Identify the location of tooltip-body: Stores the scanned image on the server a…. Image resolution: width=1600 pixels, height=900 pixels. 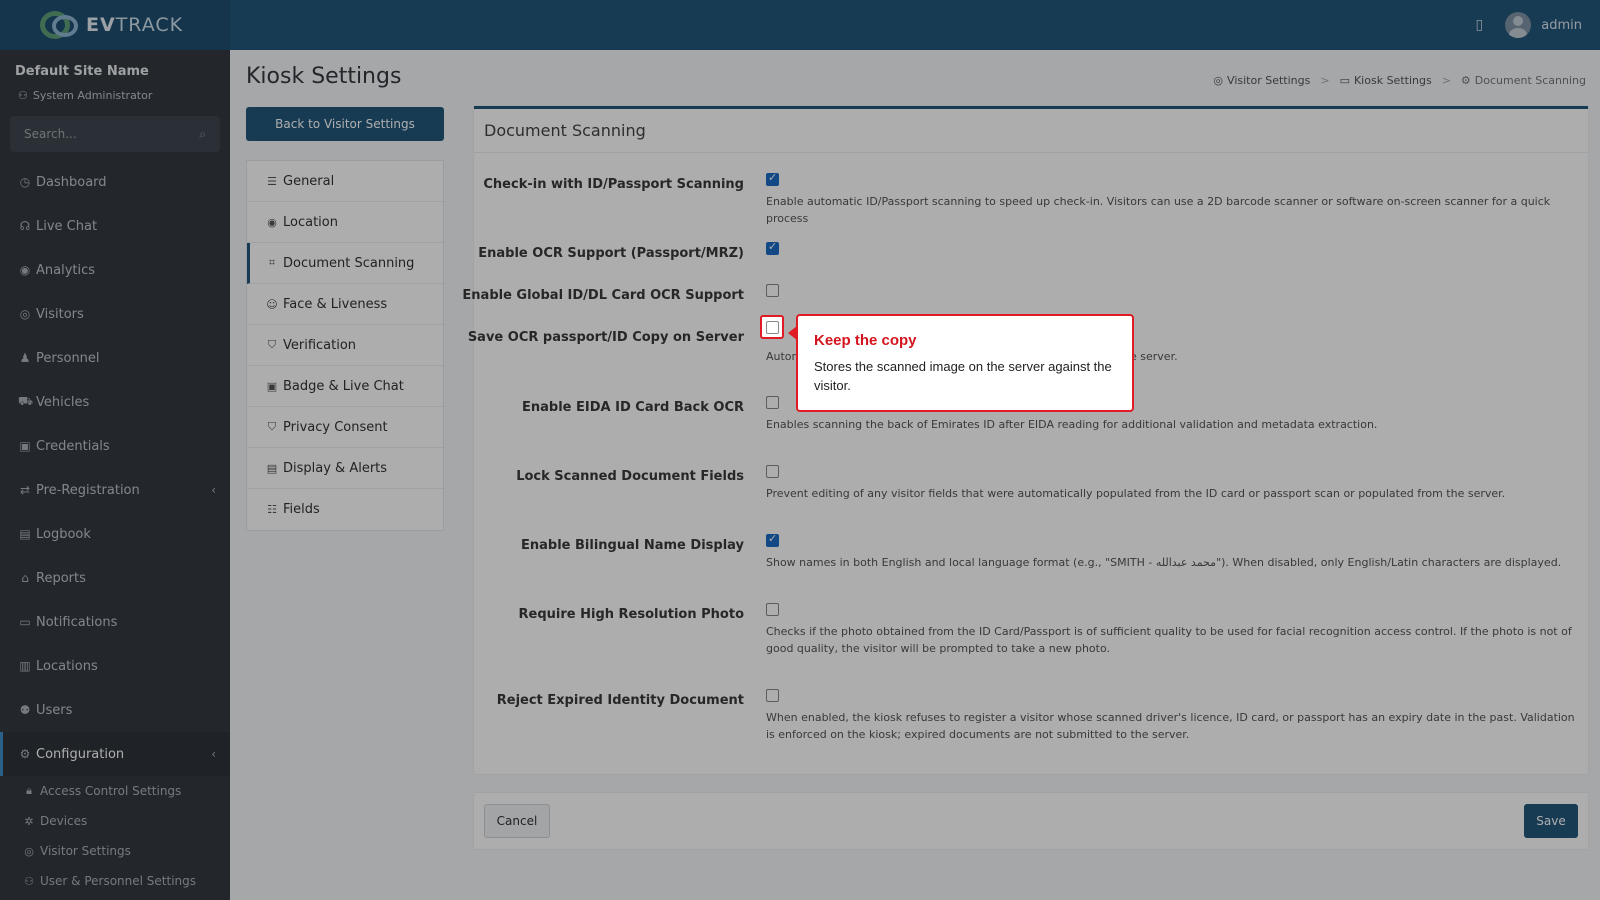
(963, 376).